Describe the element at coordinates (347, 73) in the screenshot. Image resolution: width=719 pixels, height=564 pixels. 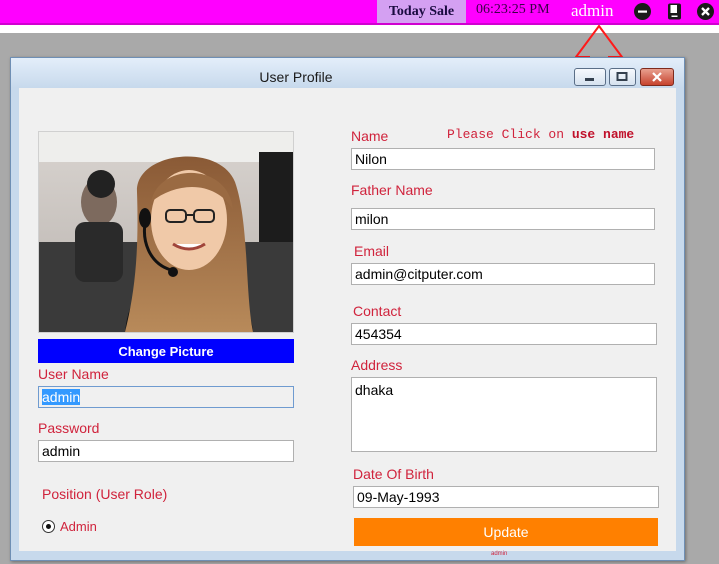
I see `window-titlebar: User Profile` at that location.